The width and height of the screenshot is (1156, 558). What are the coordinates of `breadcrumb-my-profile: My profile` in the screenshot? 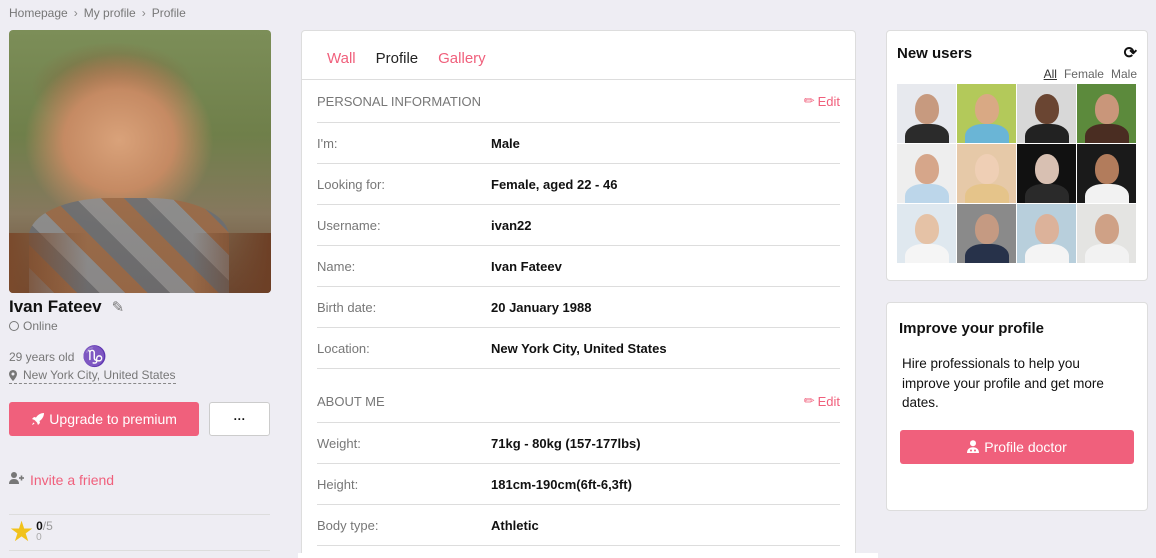 It's located at (110, 13).